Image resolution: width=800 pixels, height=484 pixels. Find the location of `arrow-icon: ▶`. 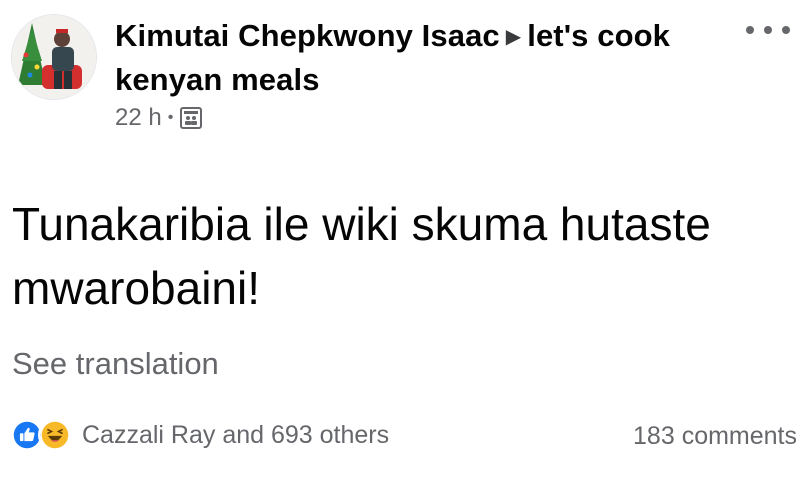

arrow-icon: ▶ is located at coordinates (513, 37).